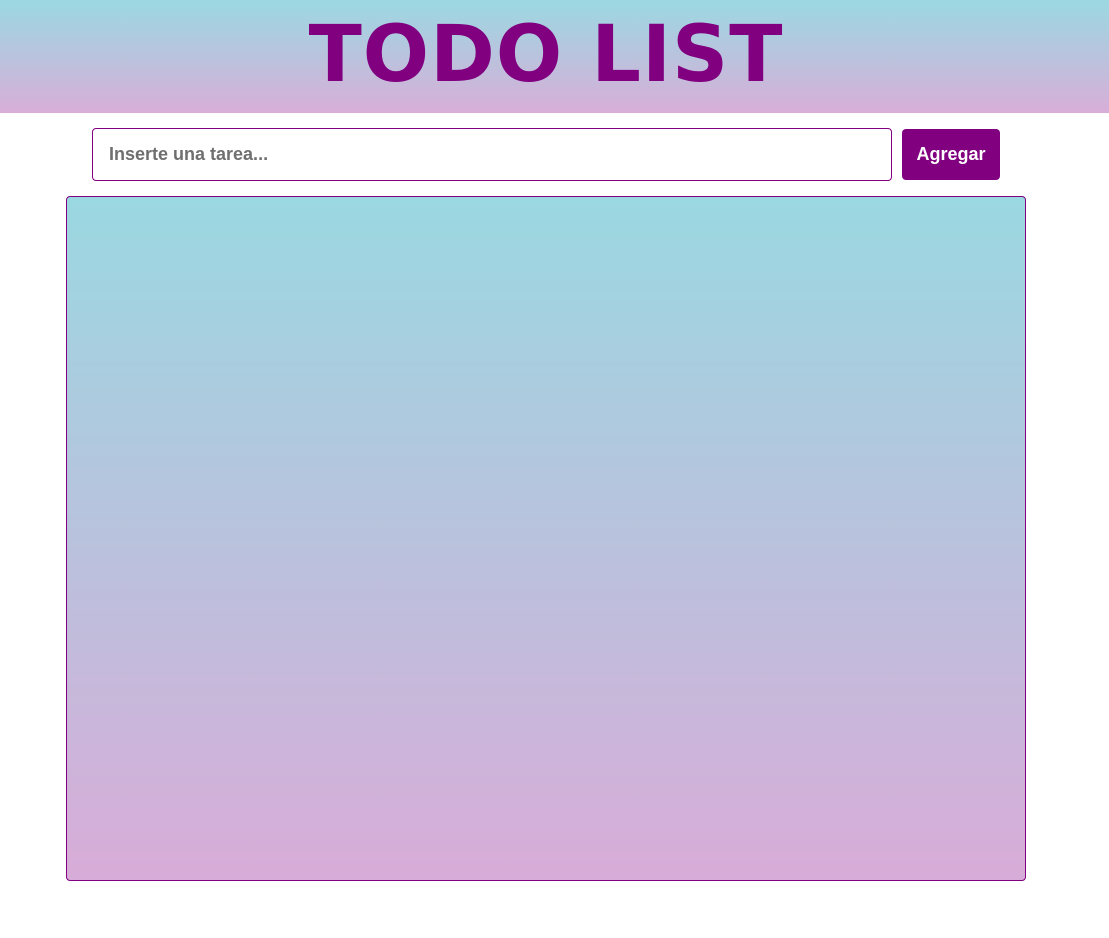 The image size is (1109, 938). What do you see at coordinates (492, 154) in the screenshot?
I see `task-input` at bounding box center [492, 154].